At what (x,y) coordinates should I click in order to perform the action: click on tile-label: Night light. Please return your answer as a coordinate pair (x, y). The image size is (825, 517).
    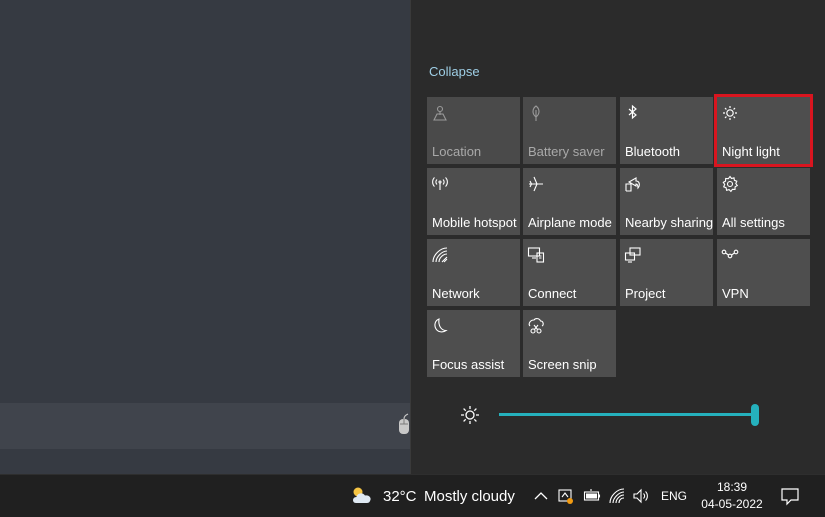
    Looking at the image, I should click on (751, 151).